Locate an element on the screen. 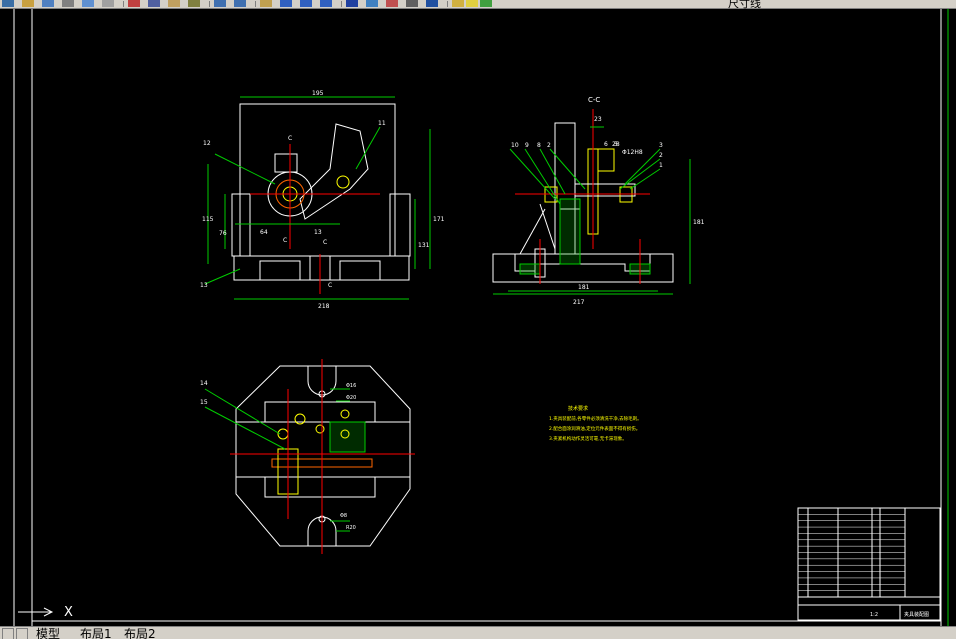 This screenshot has width=956, height=639. notes-line-3: 3.夹紧机构动作灵活可靠,无卡滞现象。 is located at coordinates (588, 438).